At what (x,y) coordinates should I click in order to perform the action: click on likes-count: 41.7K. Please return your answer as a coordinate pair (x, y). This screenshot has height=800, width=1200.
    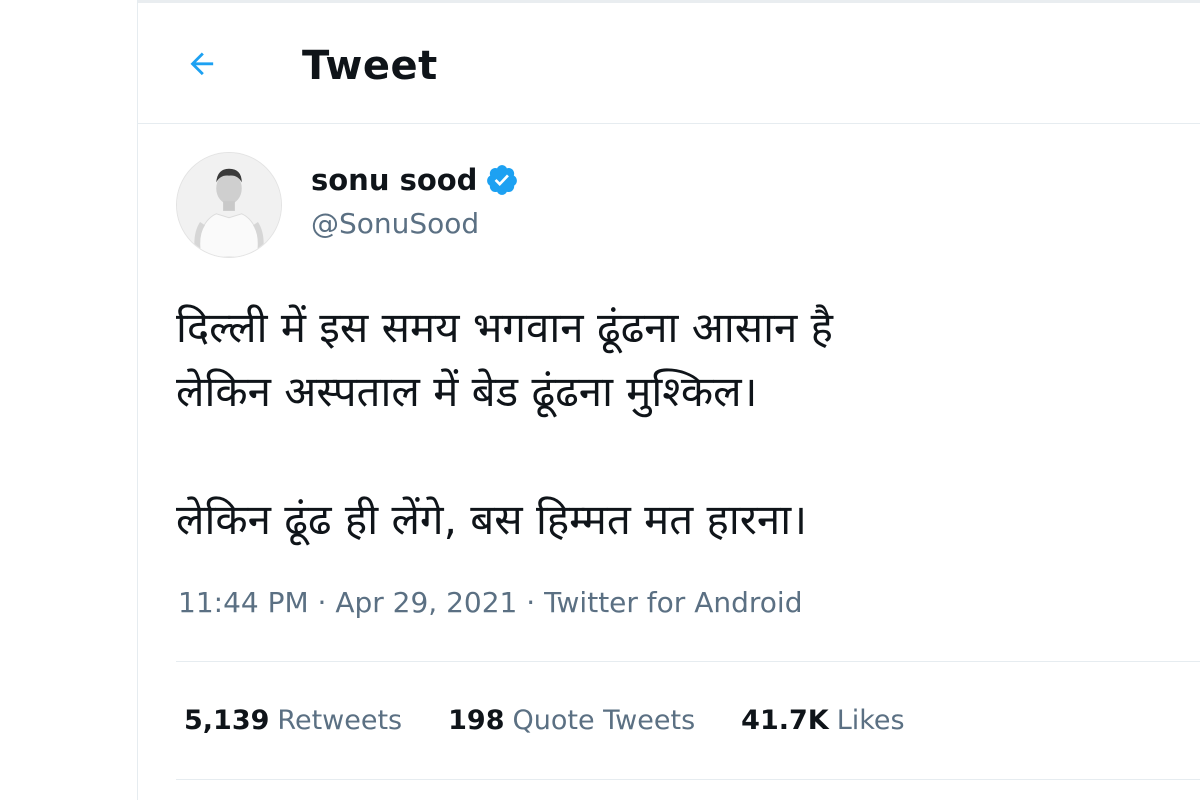
    Looking at the image, I should click on (785, 720).